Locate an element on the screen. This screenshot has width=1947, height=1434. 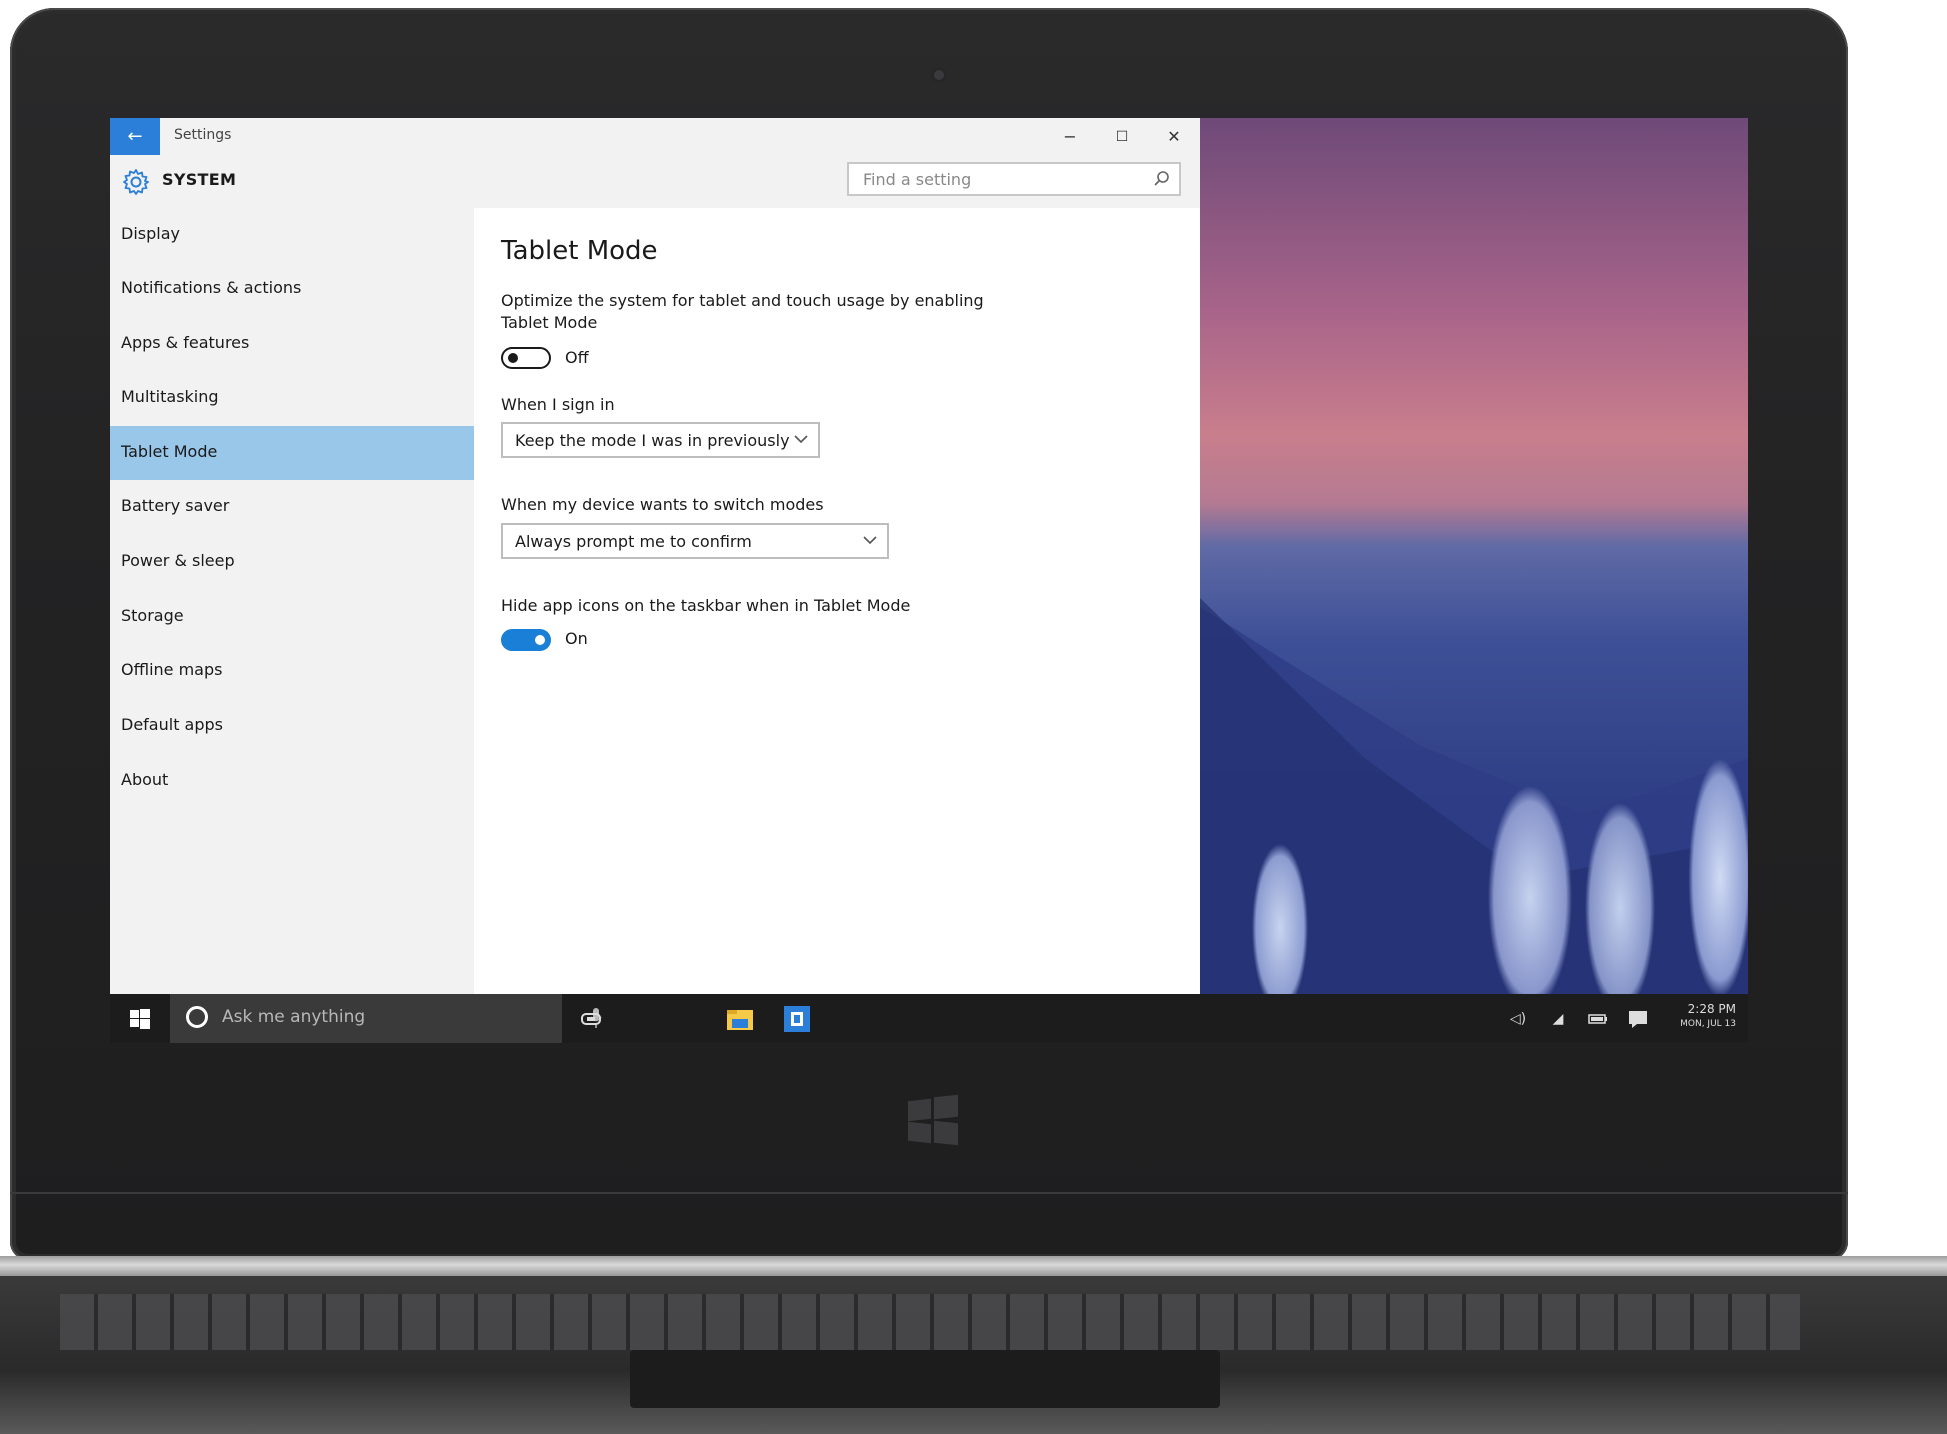
find-setting-search is located at coordinates (1014, 179).